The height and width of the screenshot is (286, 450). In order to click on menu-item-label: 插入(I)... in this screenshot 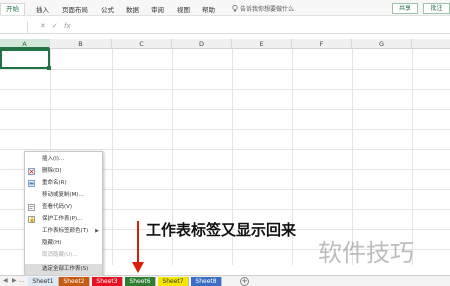, I will do `click(53, 159)`.